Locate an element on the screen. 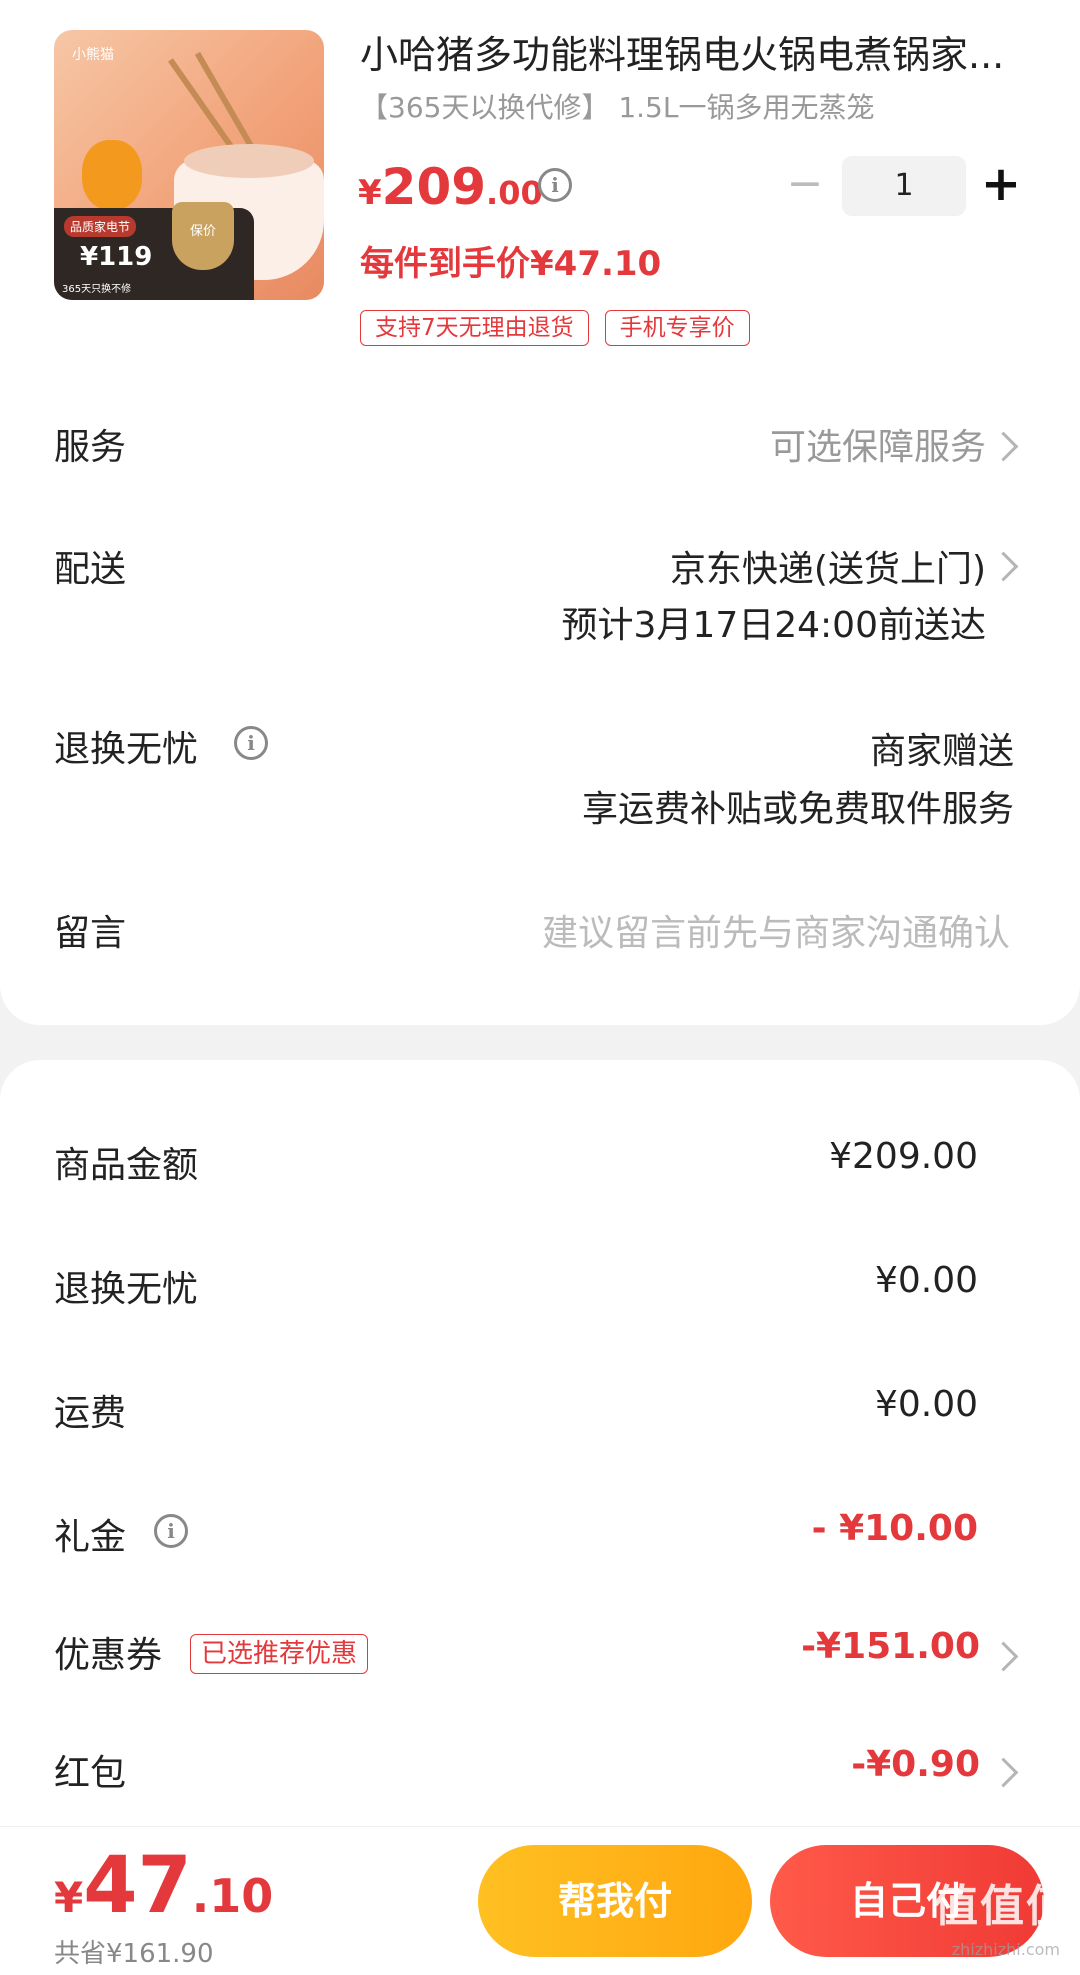 The width and height of the screenshot is (1080, 1975). tag-return-policy: 支持7天无理由退货 is located at coordinates (474, 328).